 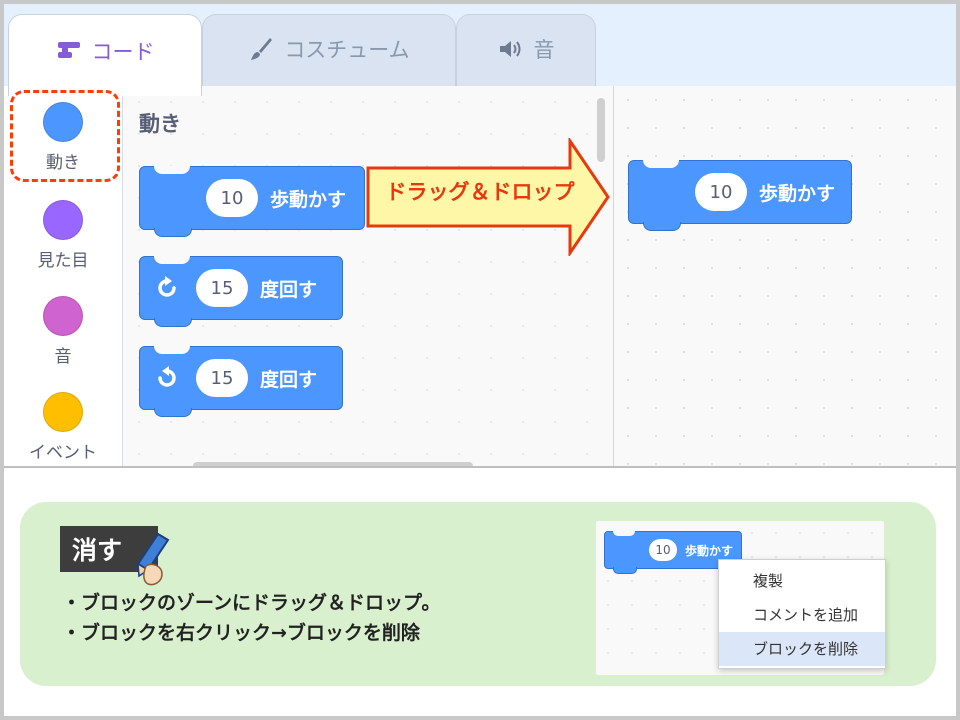 I want to click on code-icon, so click(x=69, y=51).